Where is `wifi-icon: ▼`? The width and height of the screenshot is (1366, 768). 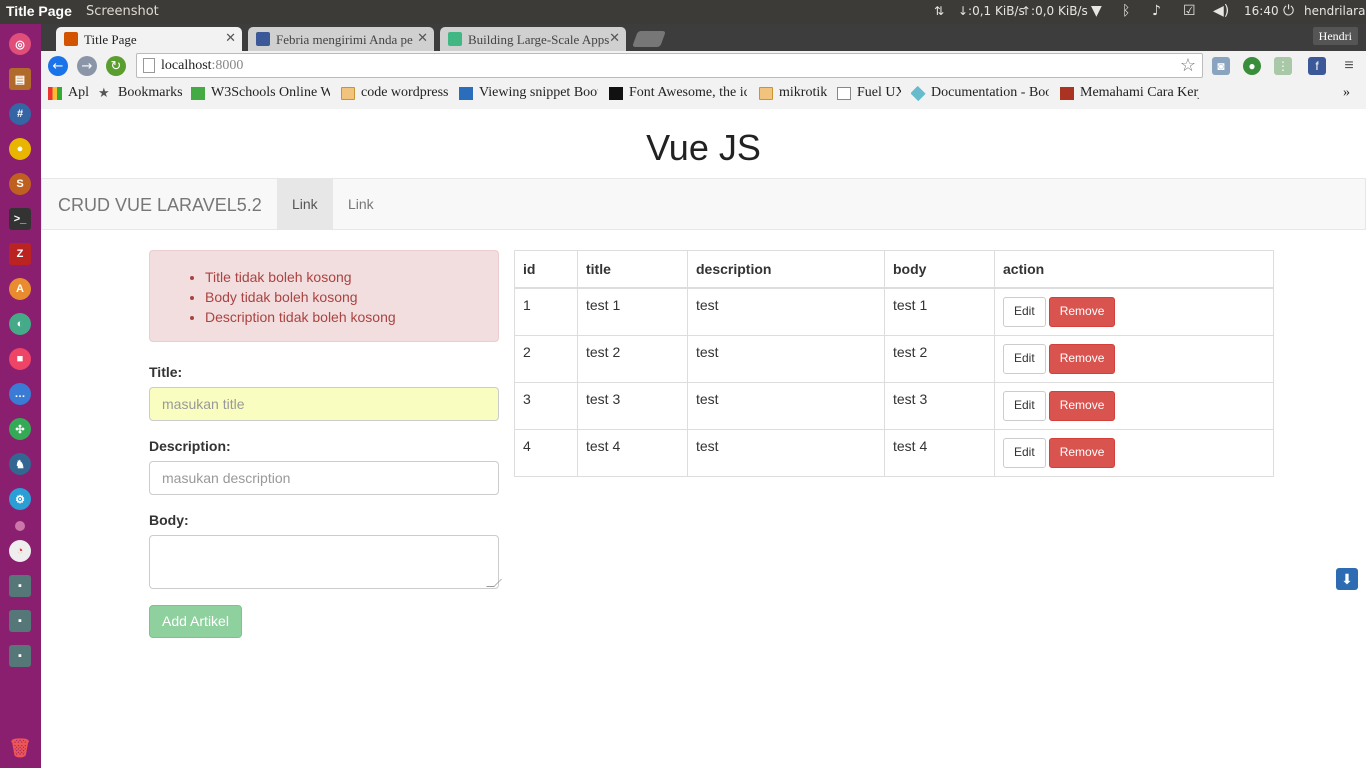 wifi-icon: ▼ is located at coordinates (1096, 11).